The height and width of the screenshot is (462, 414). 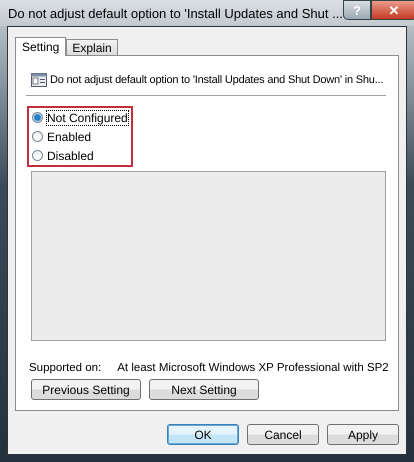 I want to click on dialog-button: Cancel, so click(x=283, y=434).